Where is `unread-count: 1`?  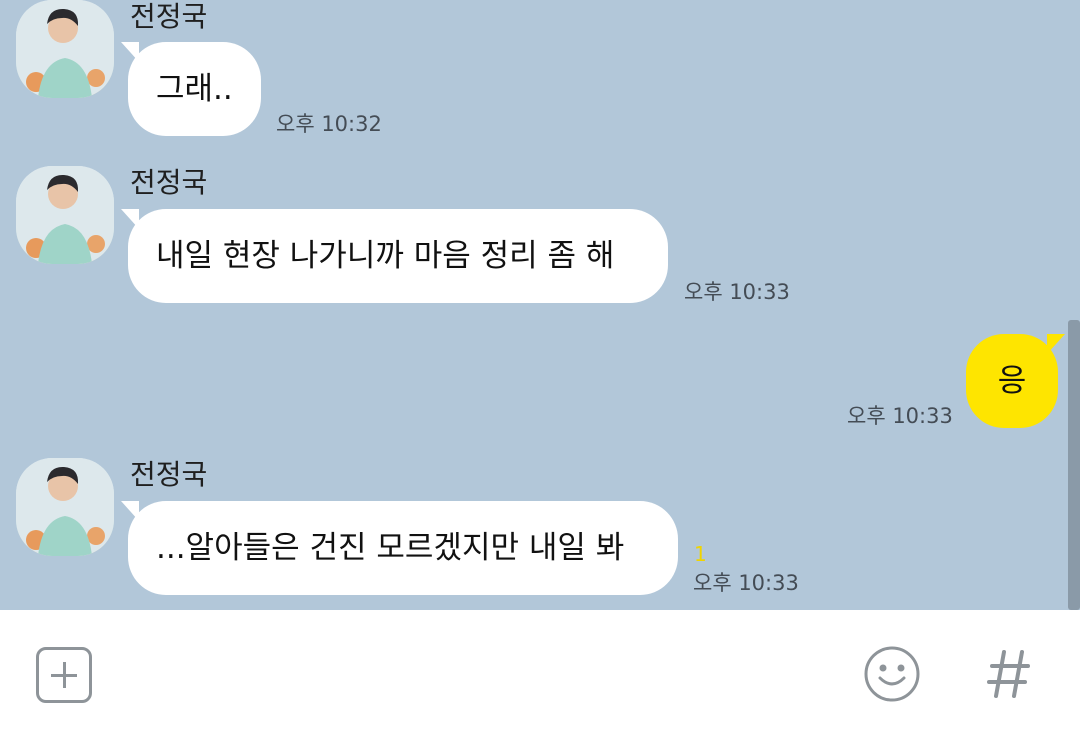 unread-count: 1 is located at coordinates (700, 554).